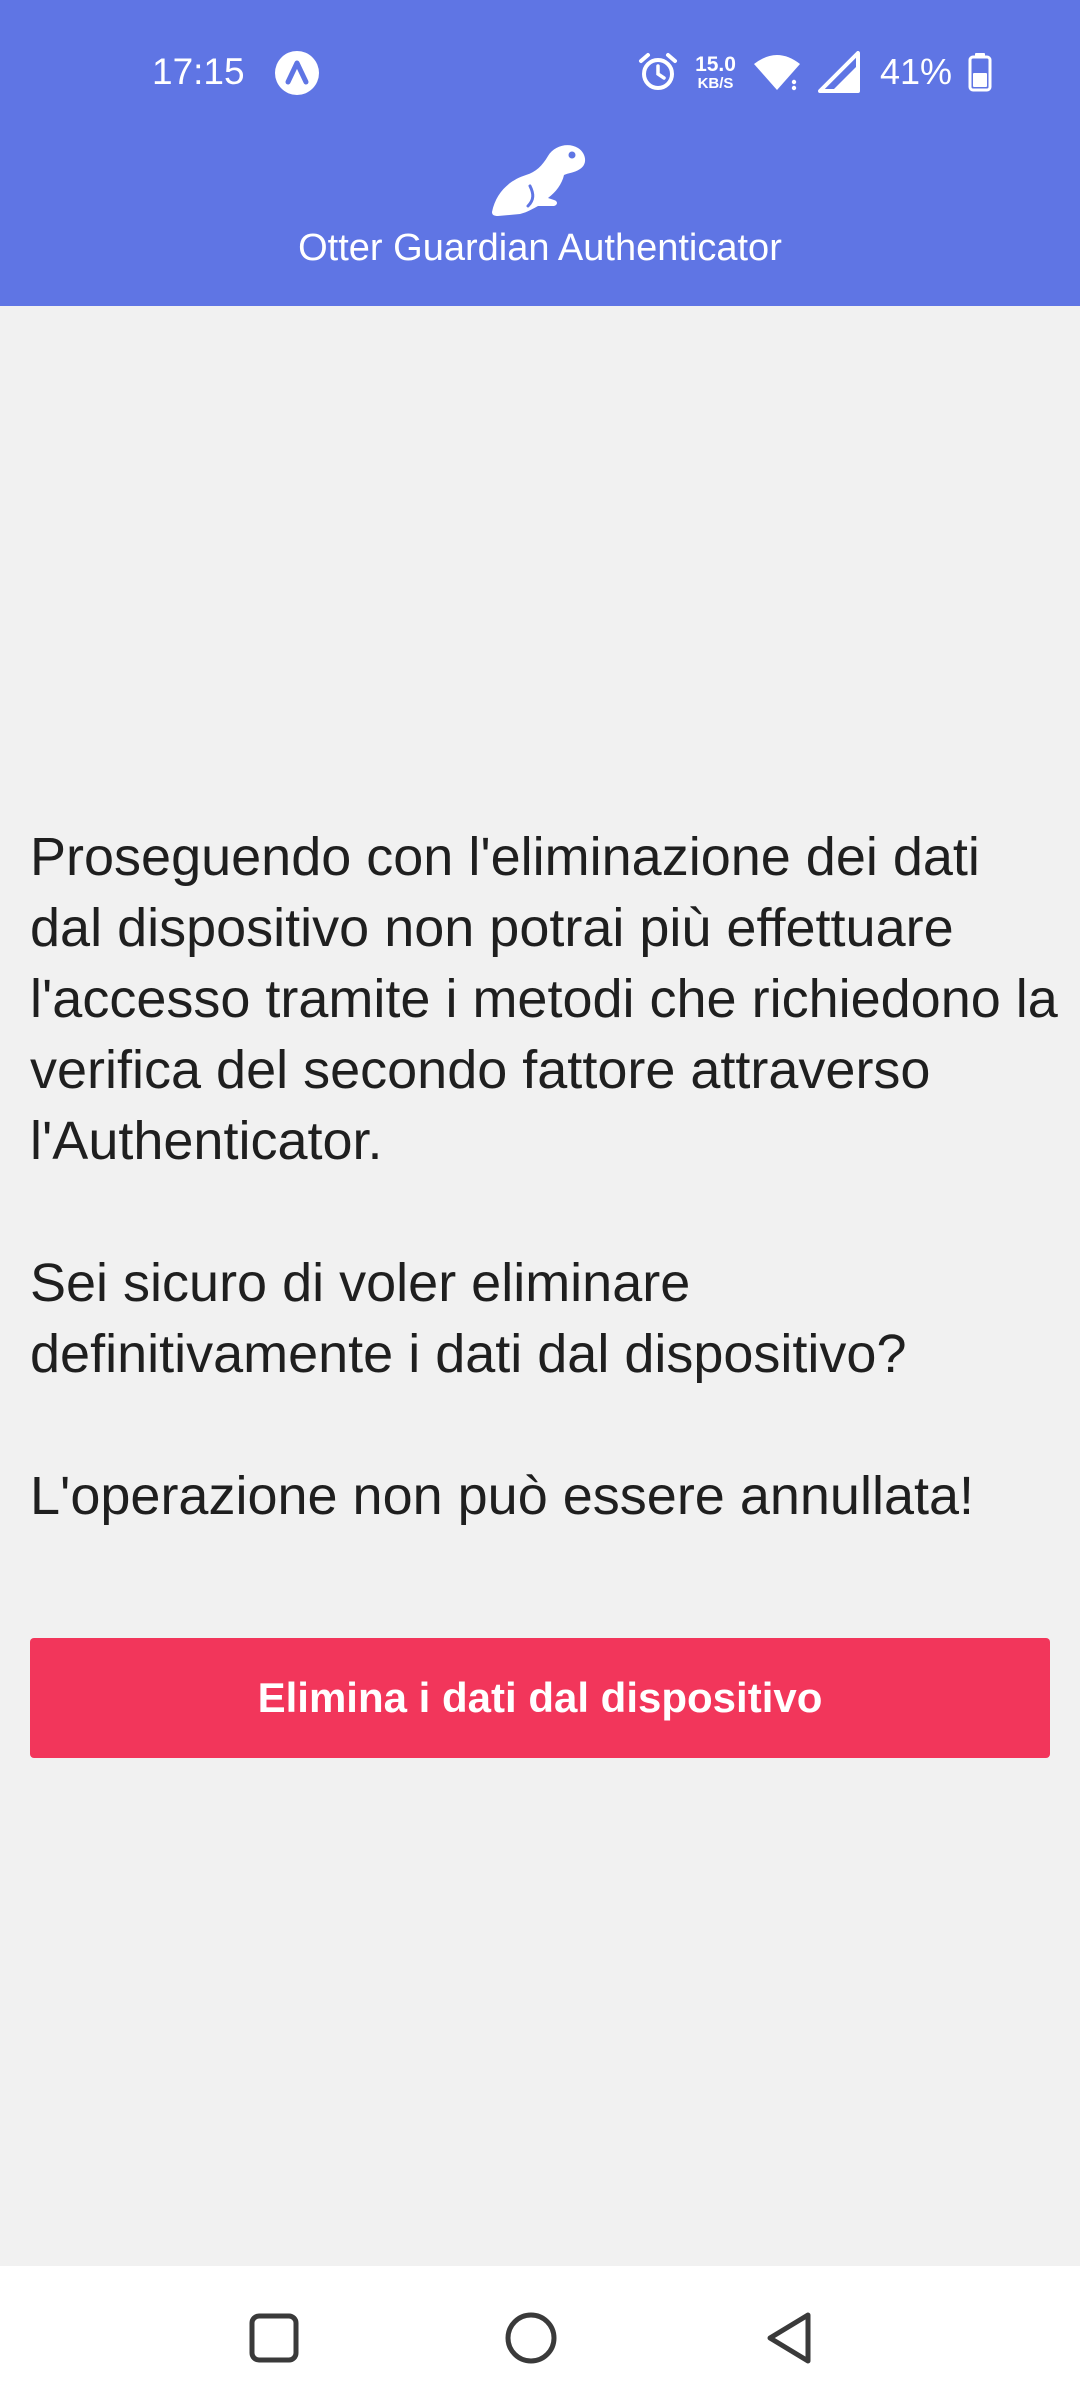 The image size is (1080, 2400). What do you see at coordinates (838, 72) in the screenshot?
I see `cellular-signal-icon` at bounding box center [838, 72].